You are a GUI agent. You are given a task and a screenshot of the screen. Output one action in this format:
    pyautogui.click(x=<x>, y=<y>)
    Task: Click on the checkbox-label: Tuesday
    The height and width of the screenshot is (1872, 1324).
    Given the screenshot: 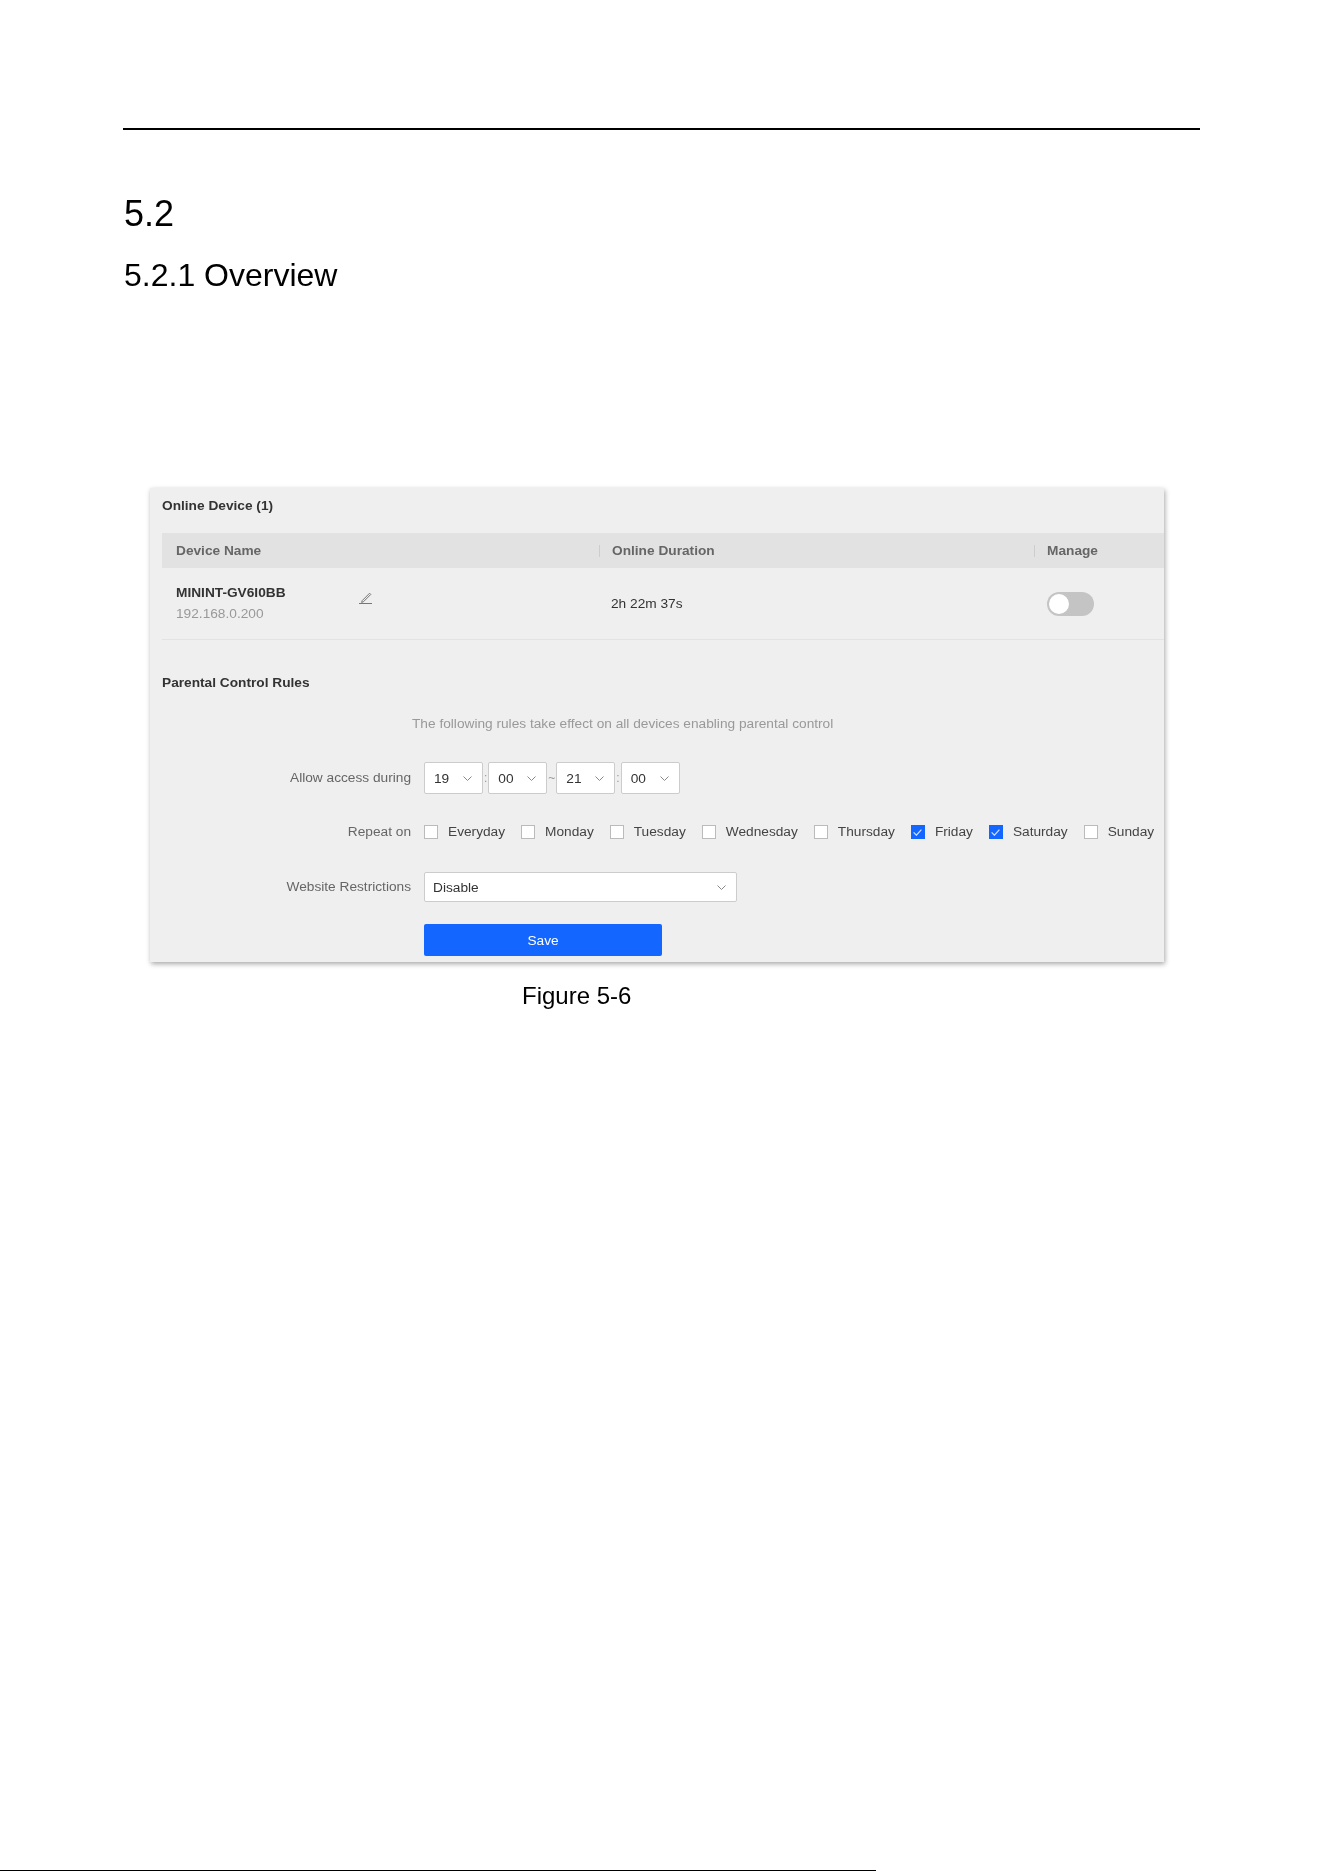 What is the action you would take?
    pyautogui.click(x=659, y=832)
    